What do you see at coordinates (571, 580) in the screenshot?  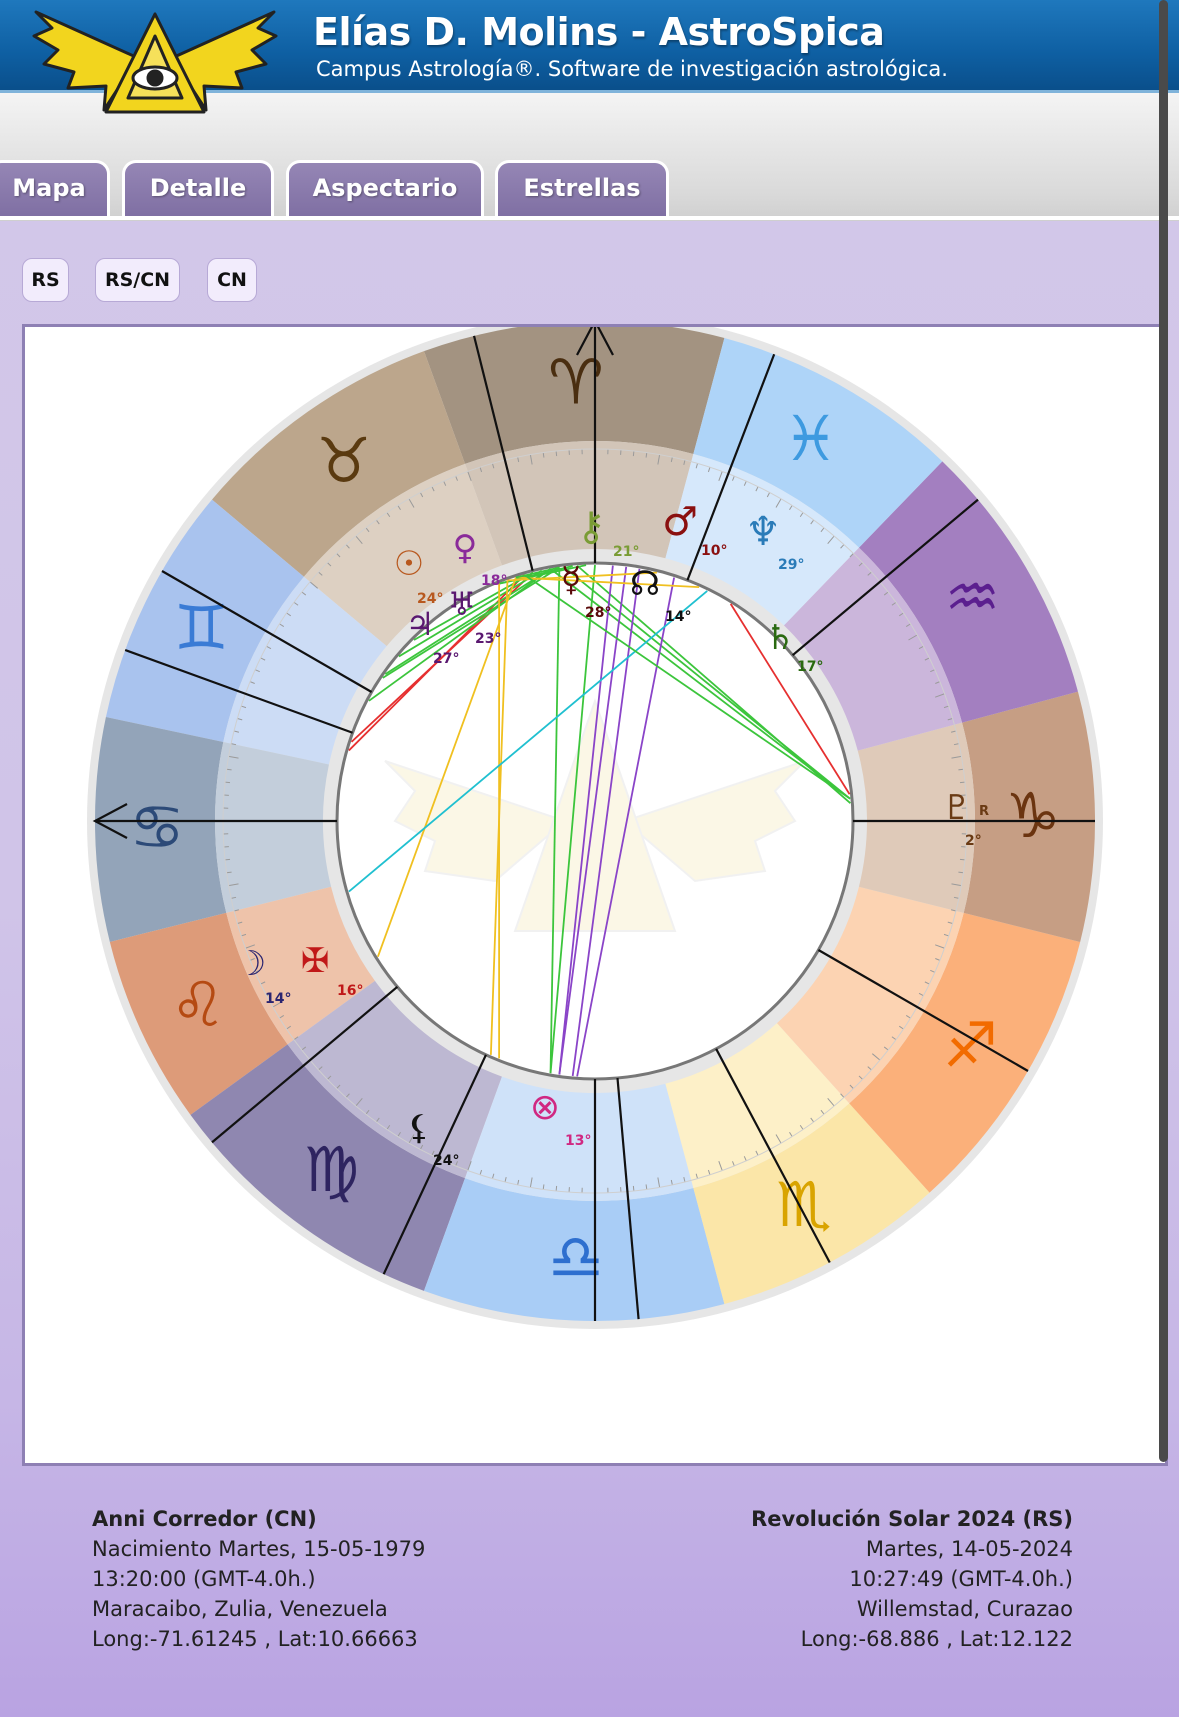 I see `mercury-icon: ☿` at bounding box center [571, 580].